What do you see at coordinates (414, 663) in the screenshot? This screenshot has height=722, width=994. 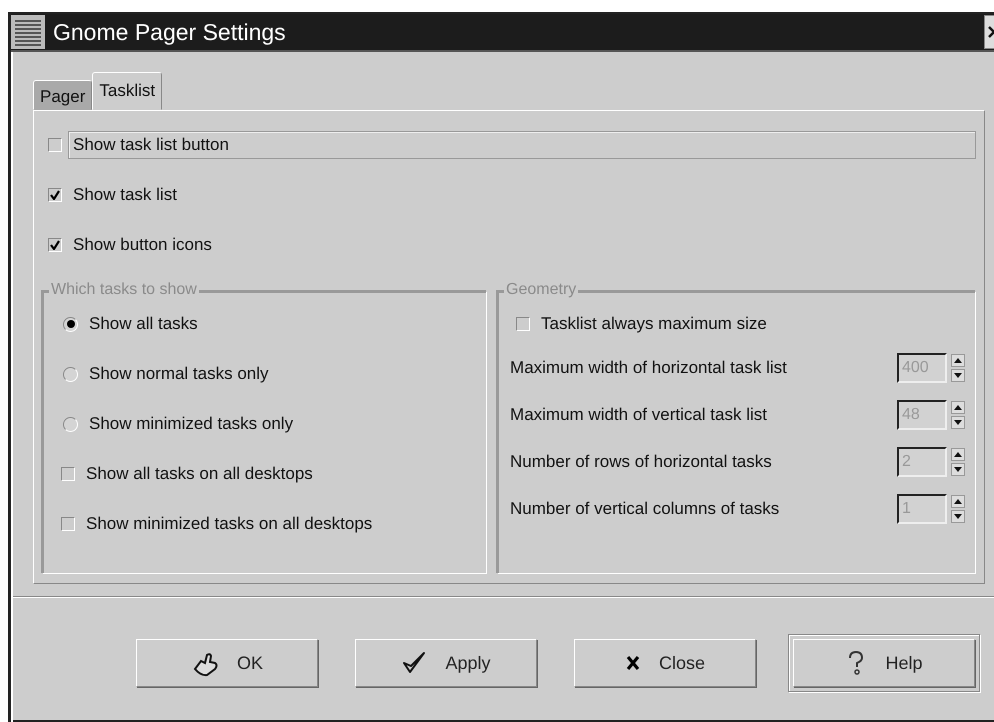 I see `check-icon` at bounding box center [414, 663].